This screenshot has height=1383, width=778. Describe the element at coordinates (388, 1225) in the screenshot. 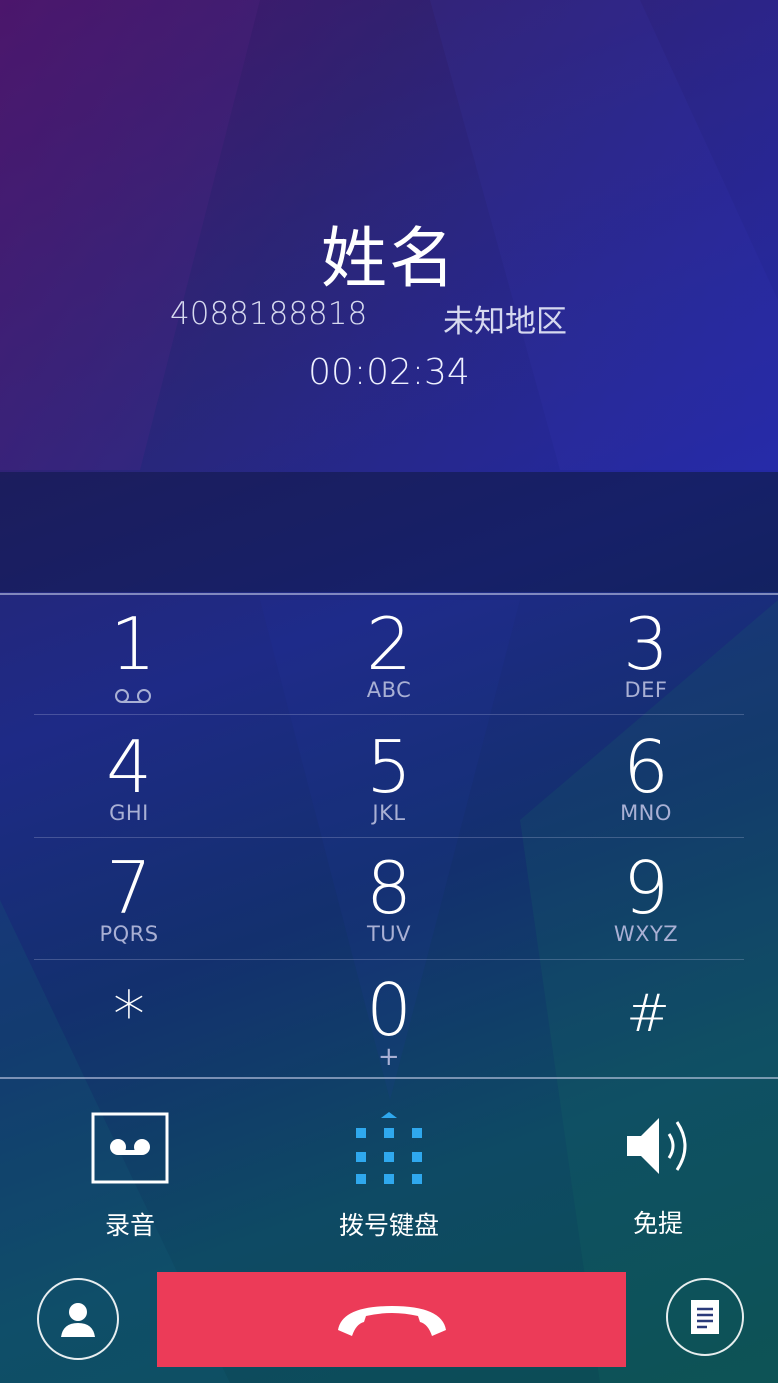

I see `dialpad-label: 拨号键盘` at that location.